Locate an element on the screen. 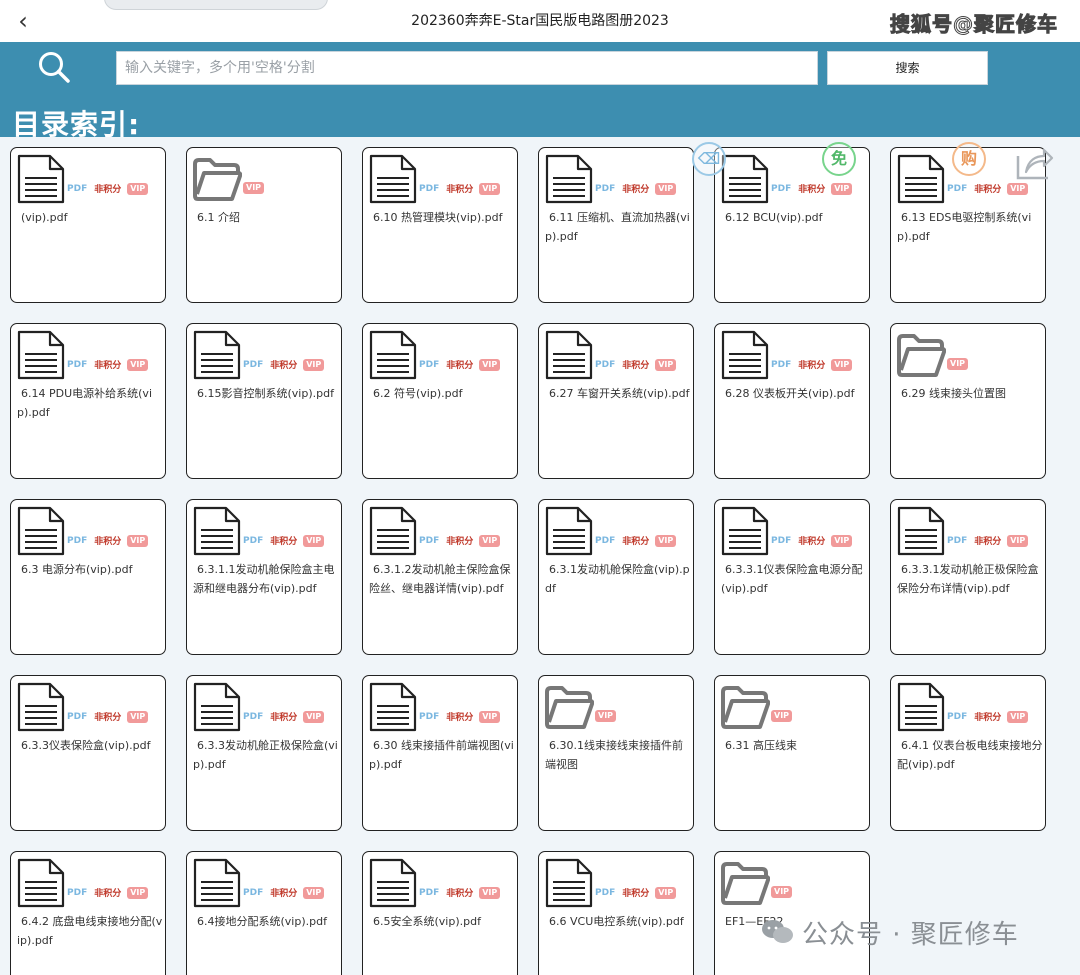  pdf-file-tile: PDF 非积分 VIP 6.27 车窗开关系统(vip).pdf is located at coordinates (616, 401).